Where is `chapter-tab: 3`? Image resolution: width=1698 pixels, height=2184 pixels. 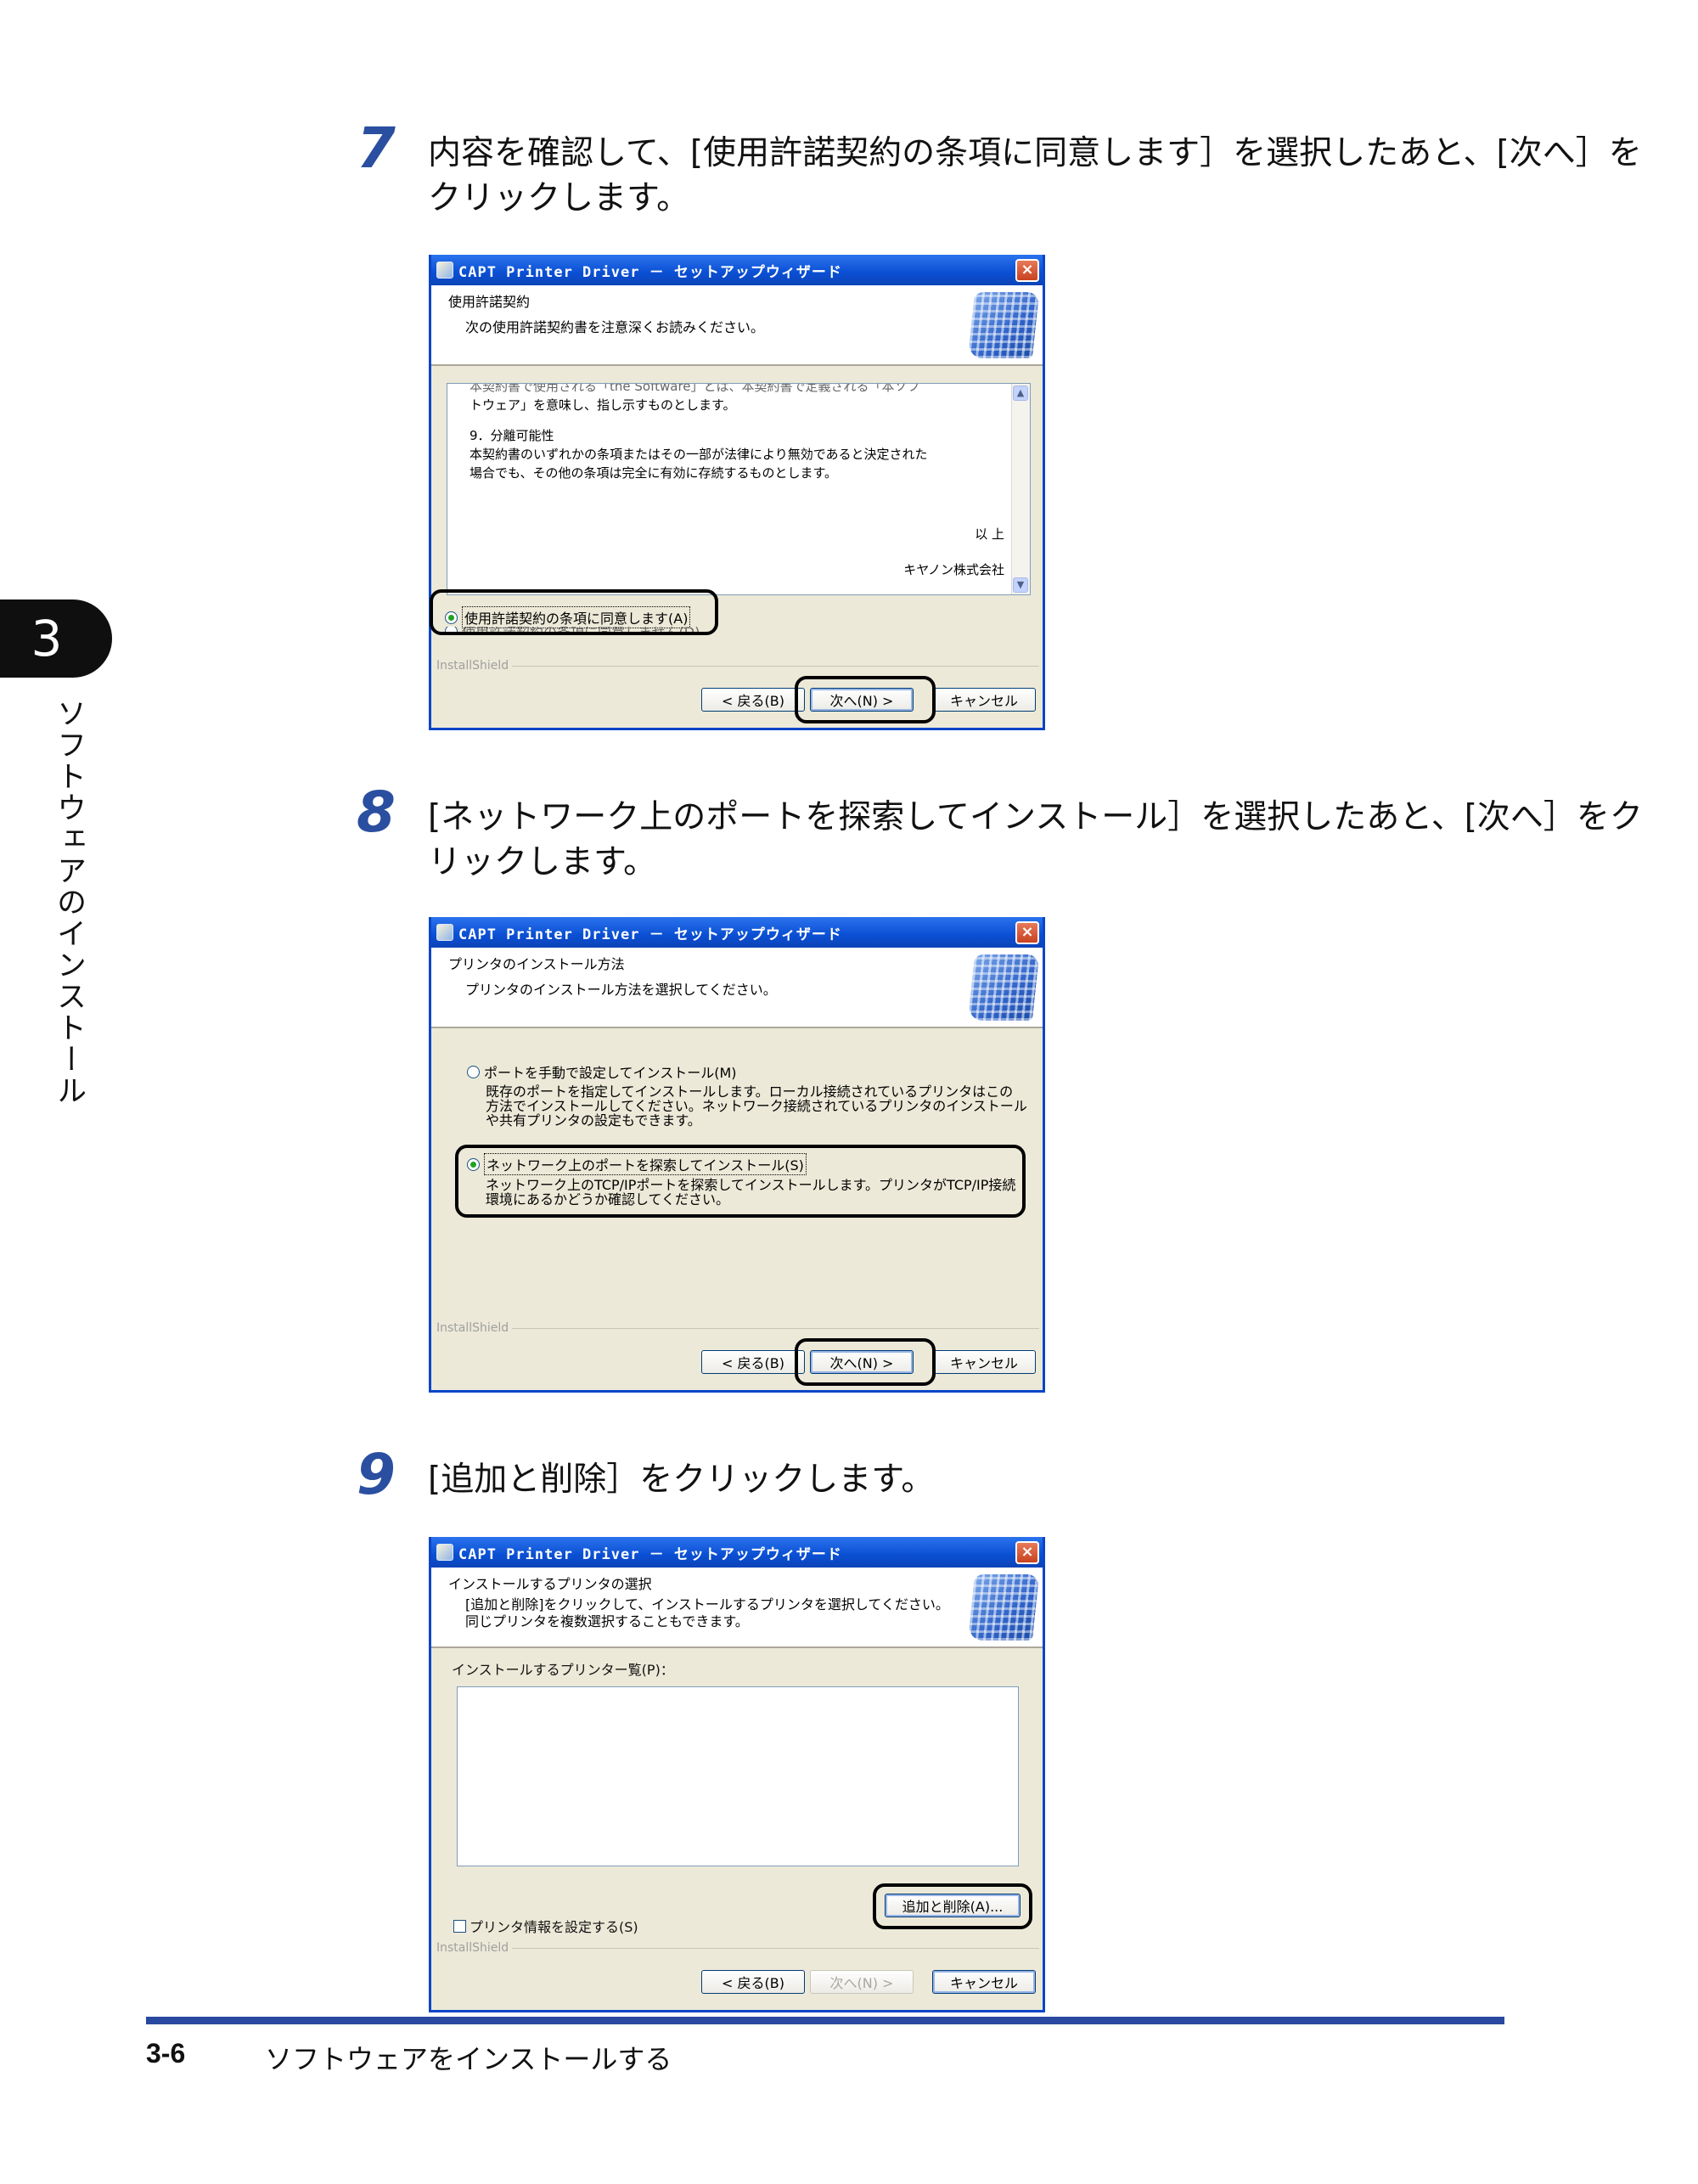
chapter-tab: 3 is located at coordinates (56, 638).